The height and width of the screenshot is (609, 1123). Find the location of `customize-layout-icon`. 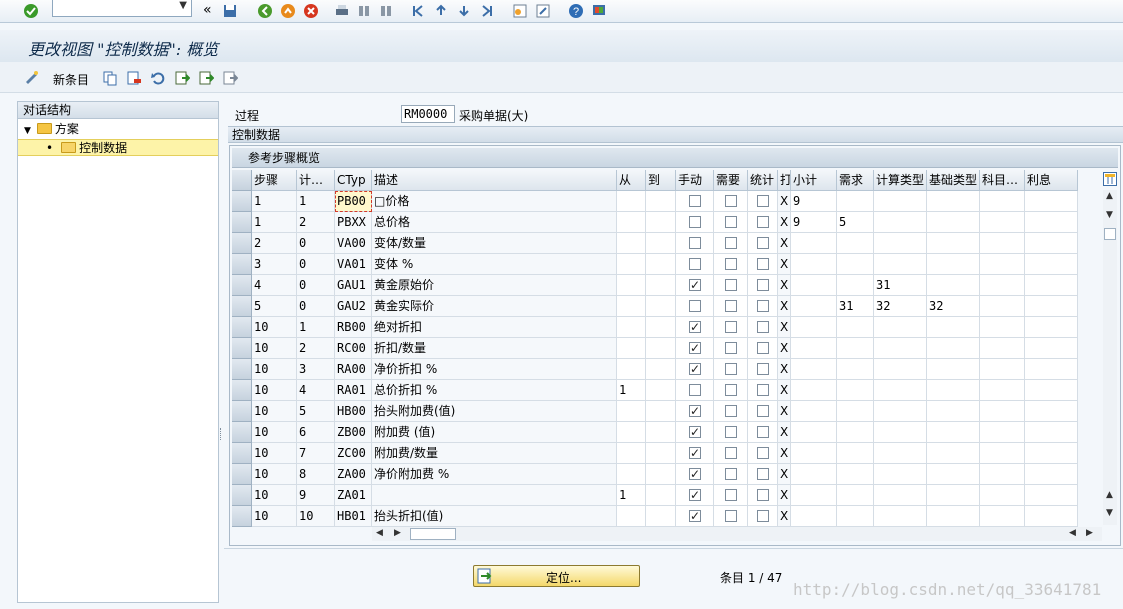

customize-layout-icon is located at coordinates (599, 11).